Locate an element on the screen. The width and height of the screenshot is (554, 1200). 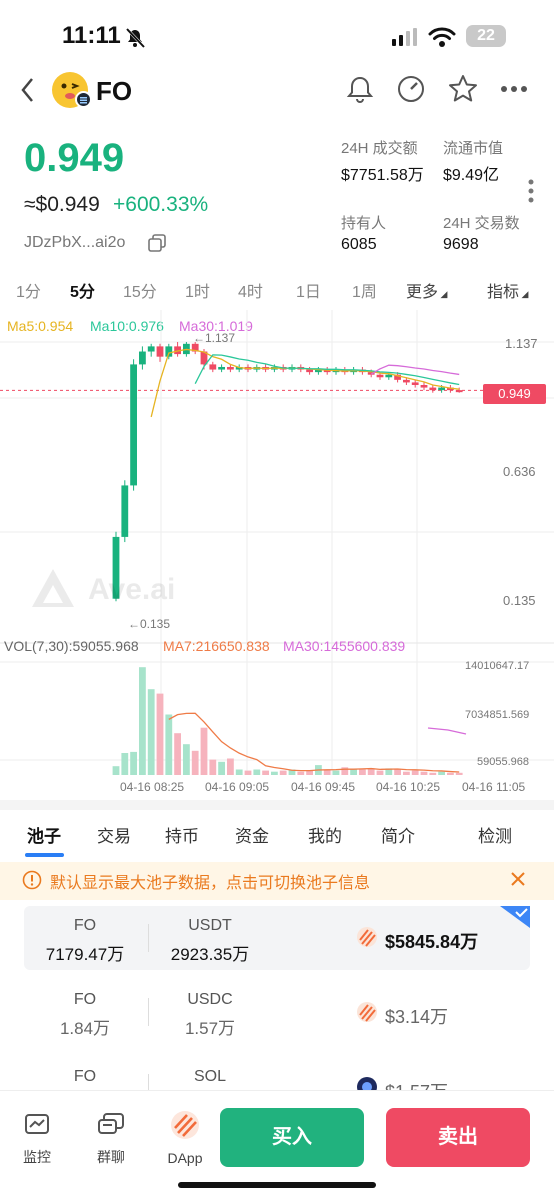
tf-more: 更多 ◢ is located at coordinates (426, 290).